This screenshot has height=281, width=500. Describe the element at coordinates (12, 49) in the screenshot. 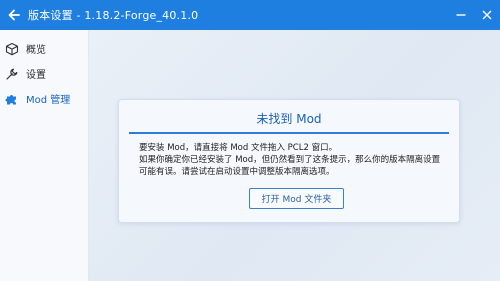

I see `cube-icon` at that location.